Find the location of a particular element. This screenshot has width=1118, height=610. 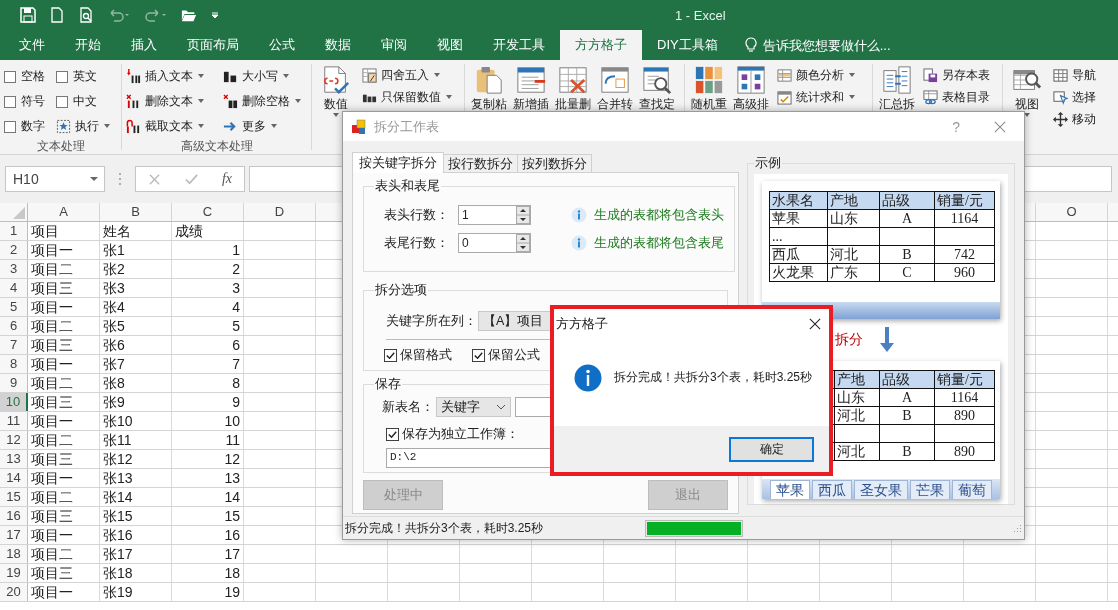

enter-check-icon is located at coordinates (191, 179).